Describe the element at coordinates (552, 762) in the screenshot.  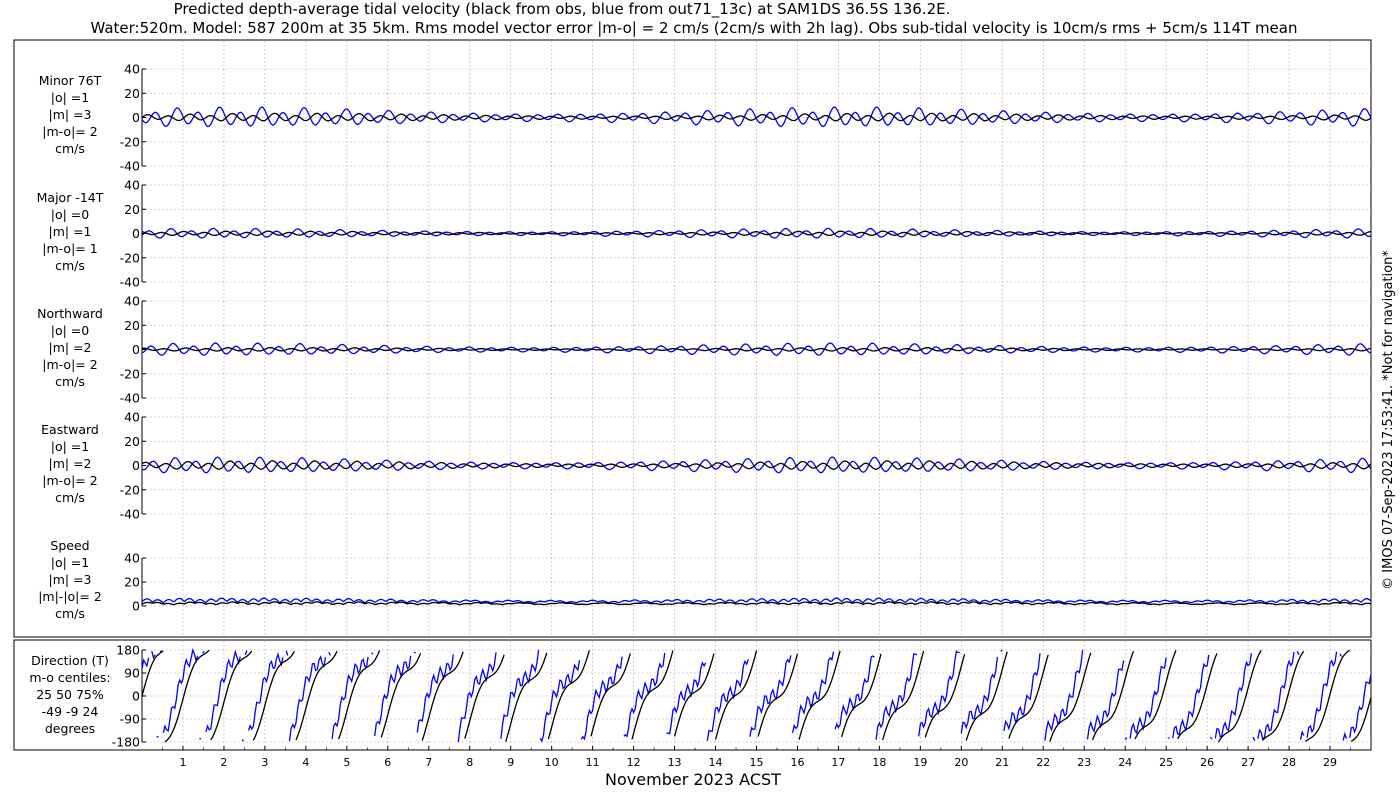
I see `x-tick-label: 10` at that location.